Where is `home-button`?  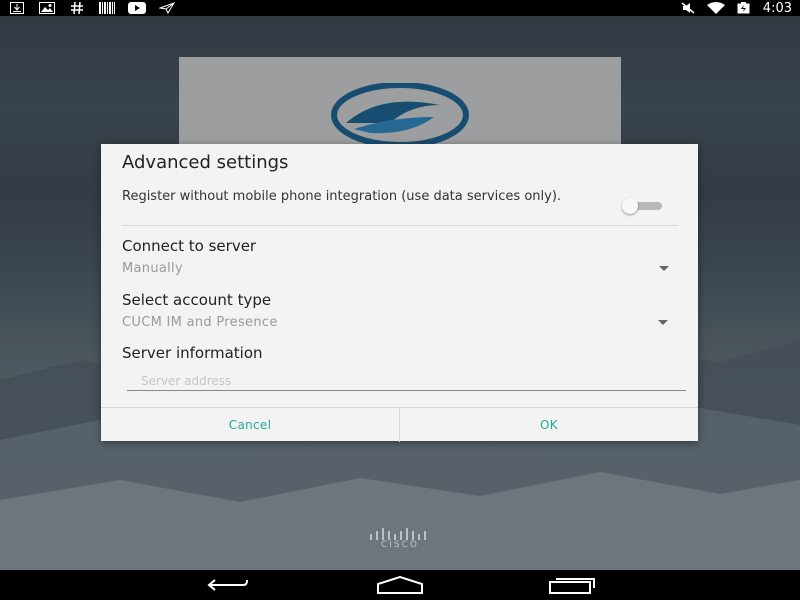
home-button is located at coordinates (400, 585).